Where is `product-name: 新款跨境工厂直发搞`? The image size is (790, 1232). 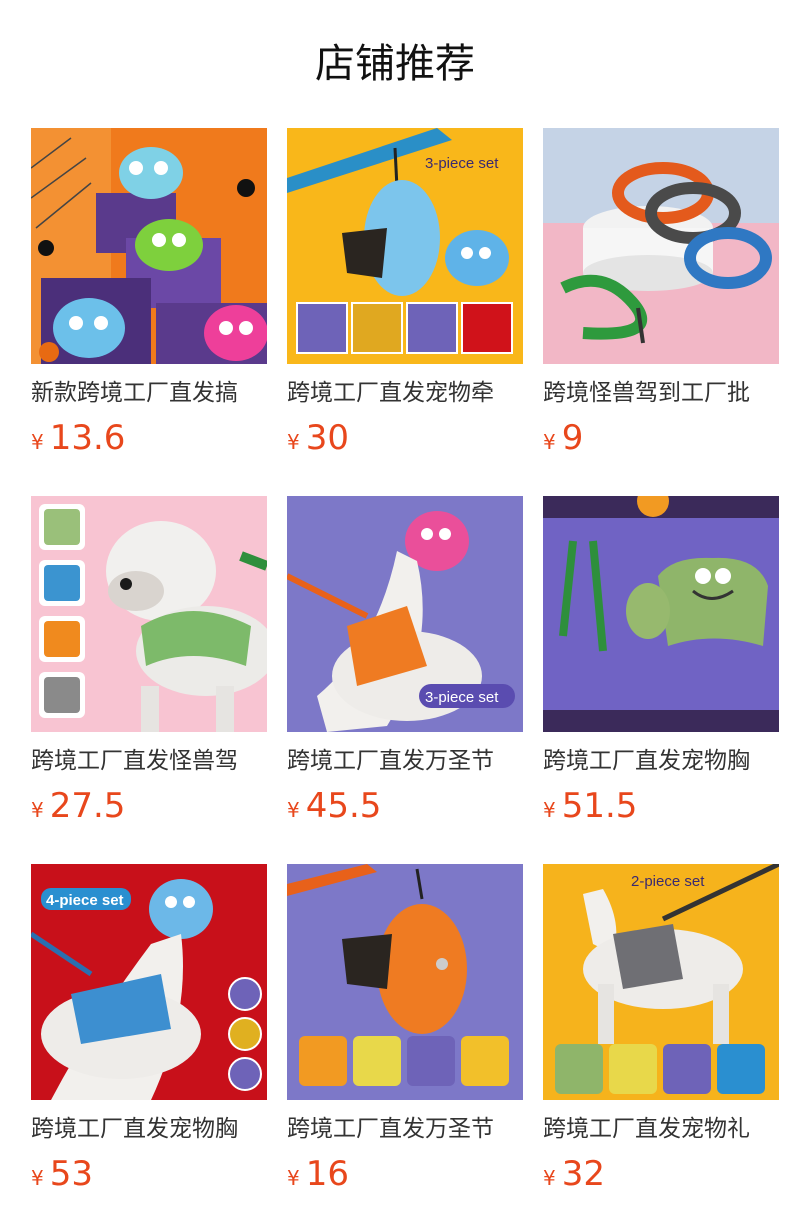 product-name: 新款跨境工厂直发搞 is located at coordinates (149, 393).